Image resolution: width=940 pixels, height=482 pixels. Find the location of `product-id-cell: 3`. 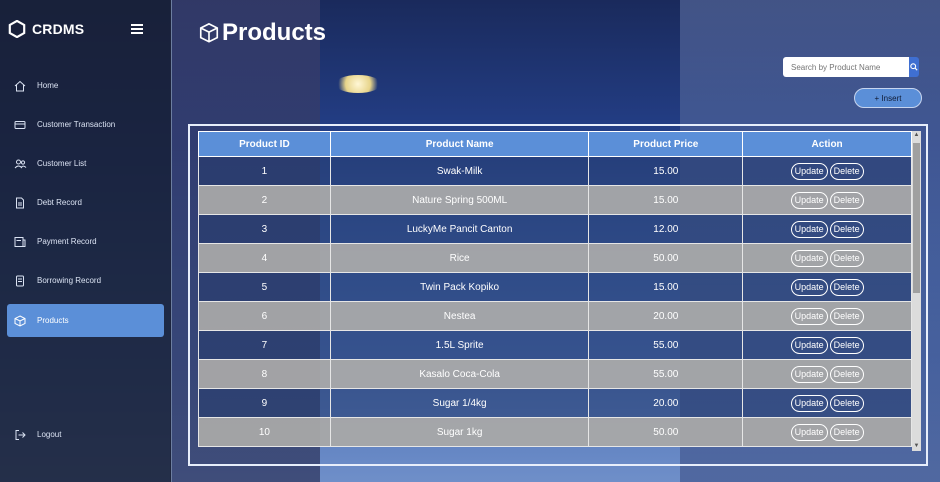

product-id-cell: 3 is located at coordinates (264, 229).